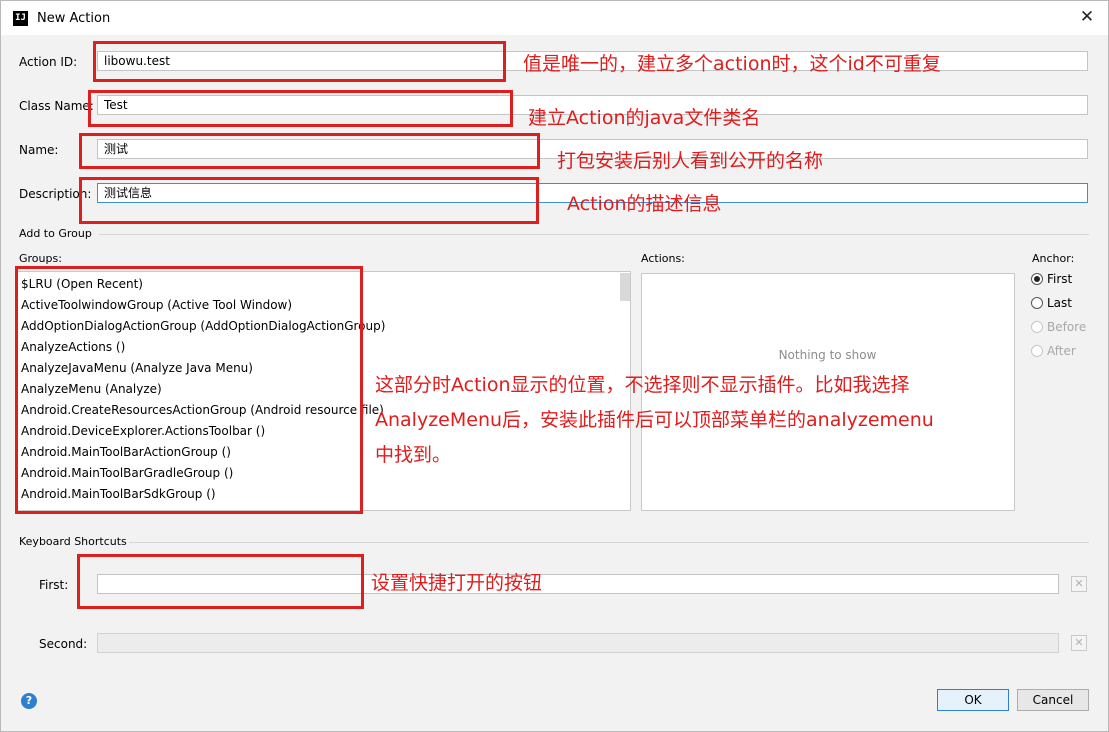 This screenshot has width=1109, height=732. What do you see at coordinates (1053, 700) in the screenshot?
I see `cancel-button: Cancel` at bounding box center [1053, 700].